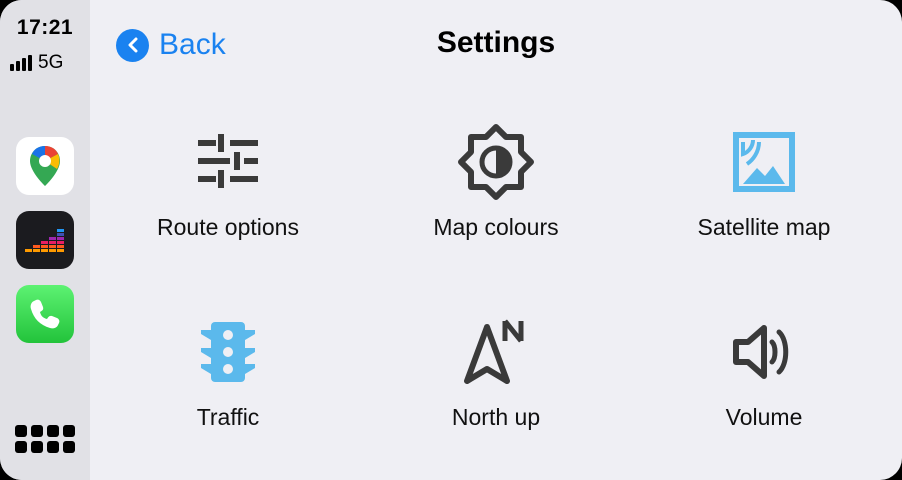  I want to click on satellite-map-button: Satellite map, so click(764, 202).